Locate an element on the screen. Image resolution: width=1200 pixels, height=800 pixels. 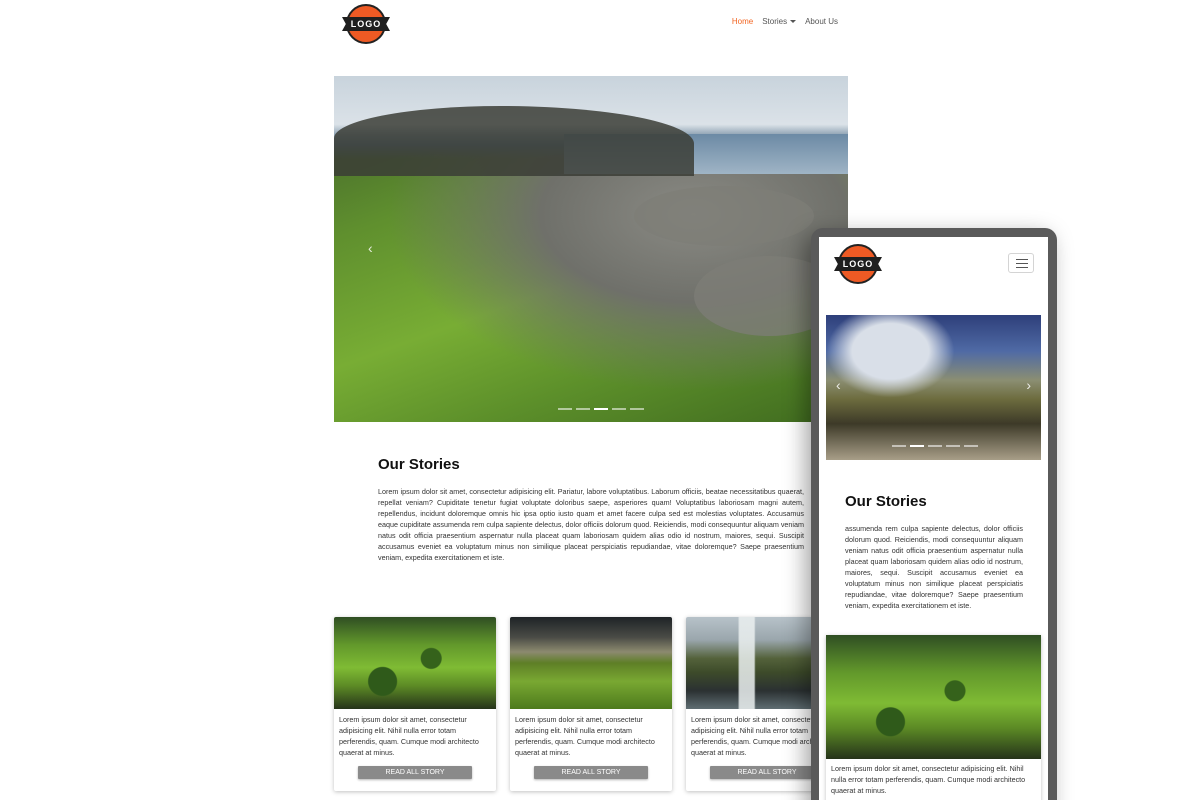
menu-toggle-button is located at coordinates (1021, 263).